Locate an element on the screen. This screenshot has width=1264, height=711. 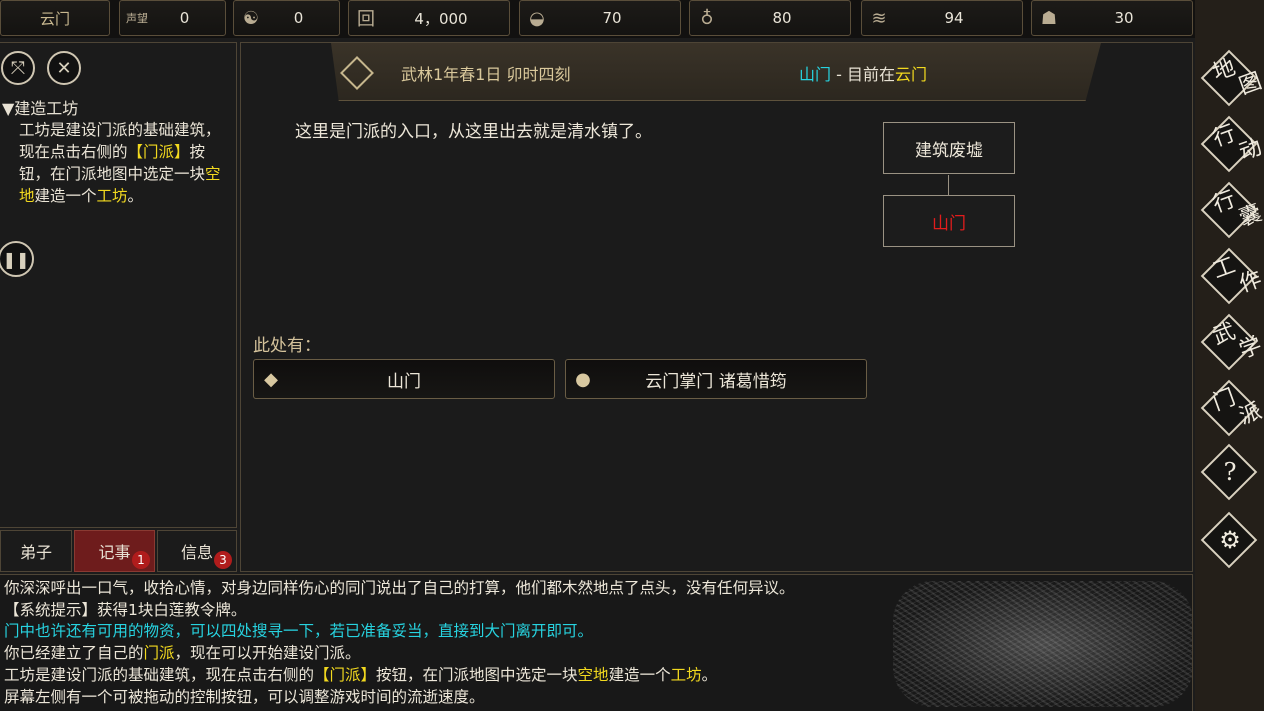
prestige-icon: 声望 is located at coordinates (137, 18).